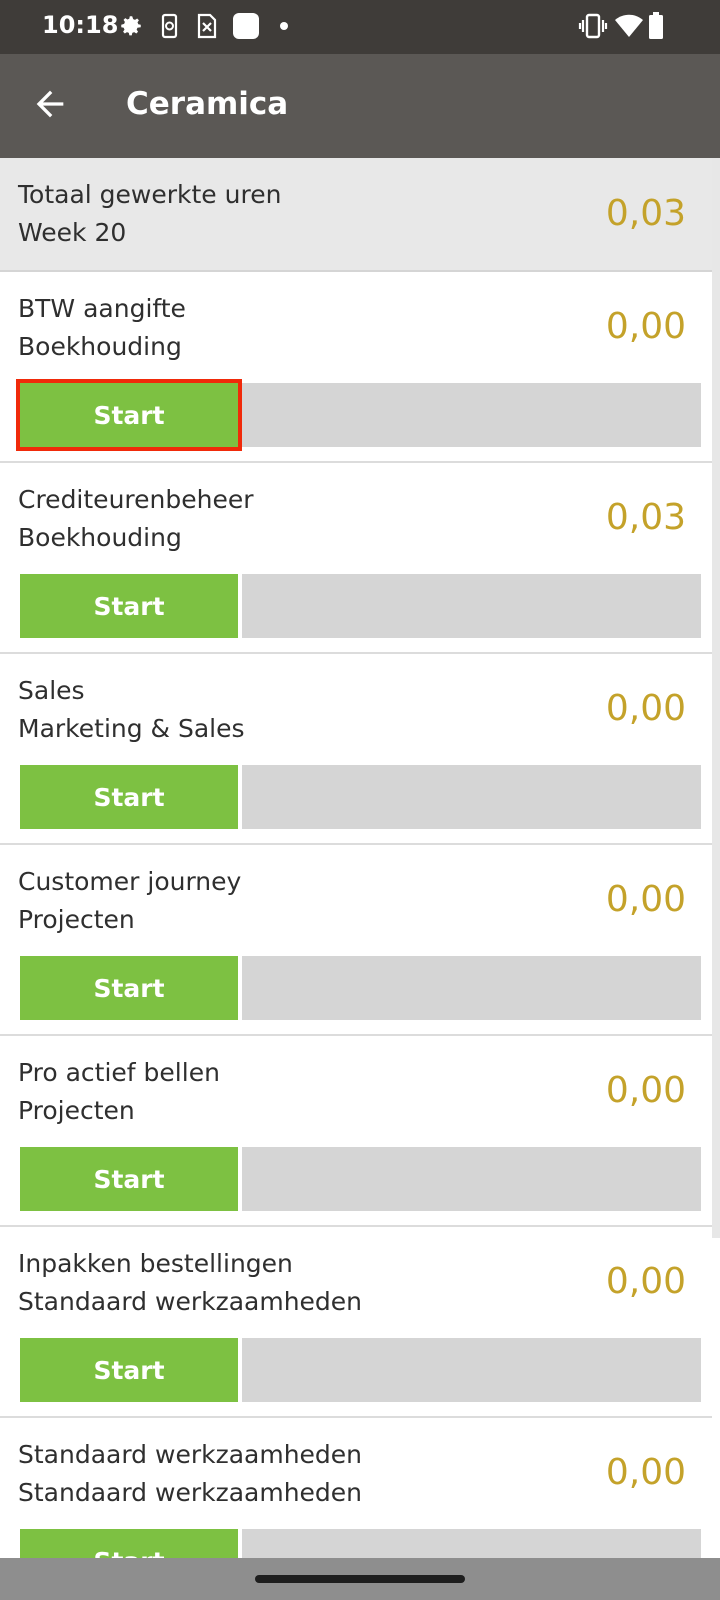 This screenshot has height=1600, width=720. I want to click on vibrate-icon, so click(593, 26).